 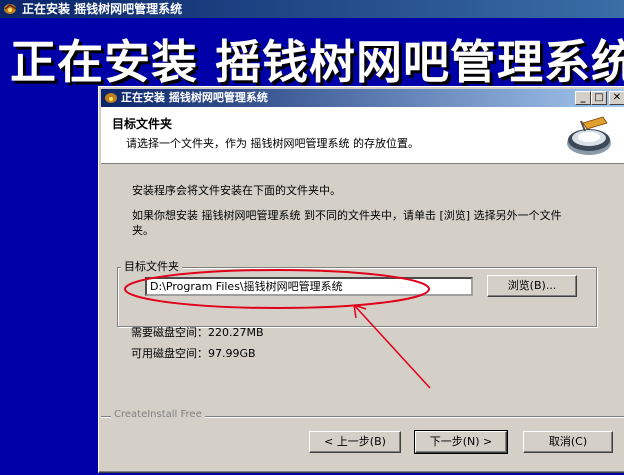 I want to click on close-button: ✕, so click(x=616, y=98).